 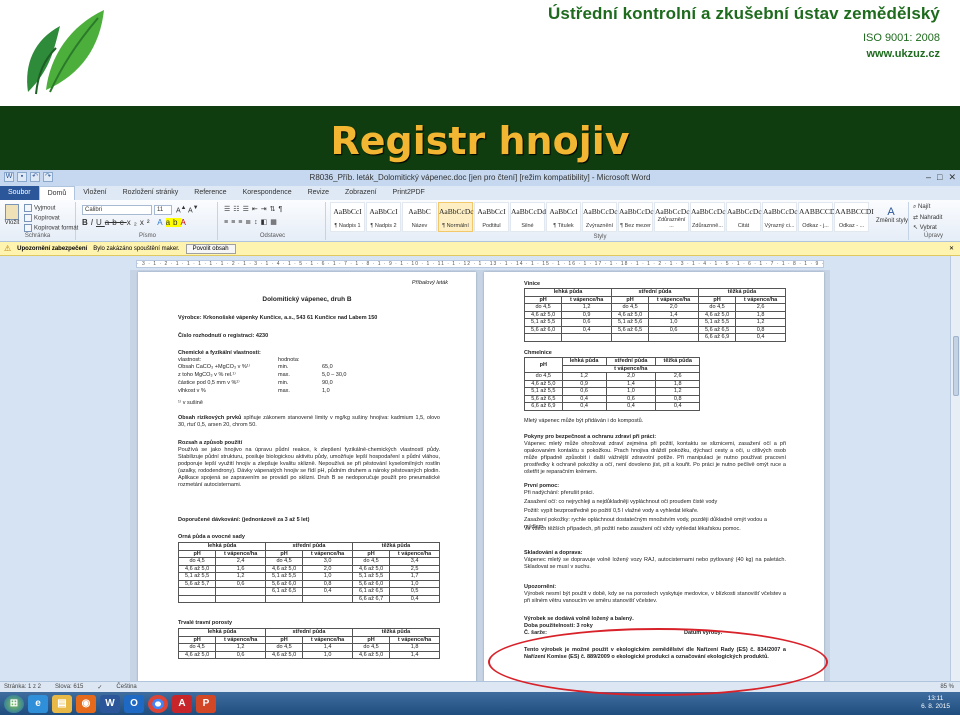 What do you see at coordinates (892, 215) in the screenshot?
I see `change-styles-button: A Změnit styly` at bounding box center [892, 215].